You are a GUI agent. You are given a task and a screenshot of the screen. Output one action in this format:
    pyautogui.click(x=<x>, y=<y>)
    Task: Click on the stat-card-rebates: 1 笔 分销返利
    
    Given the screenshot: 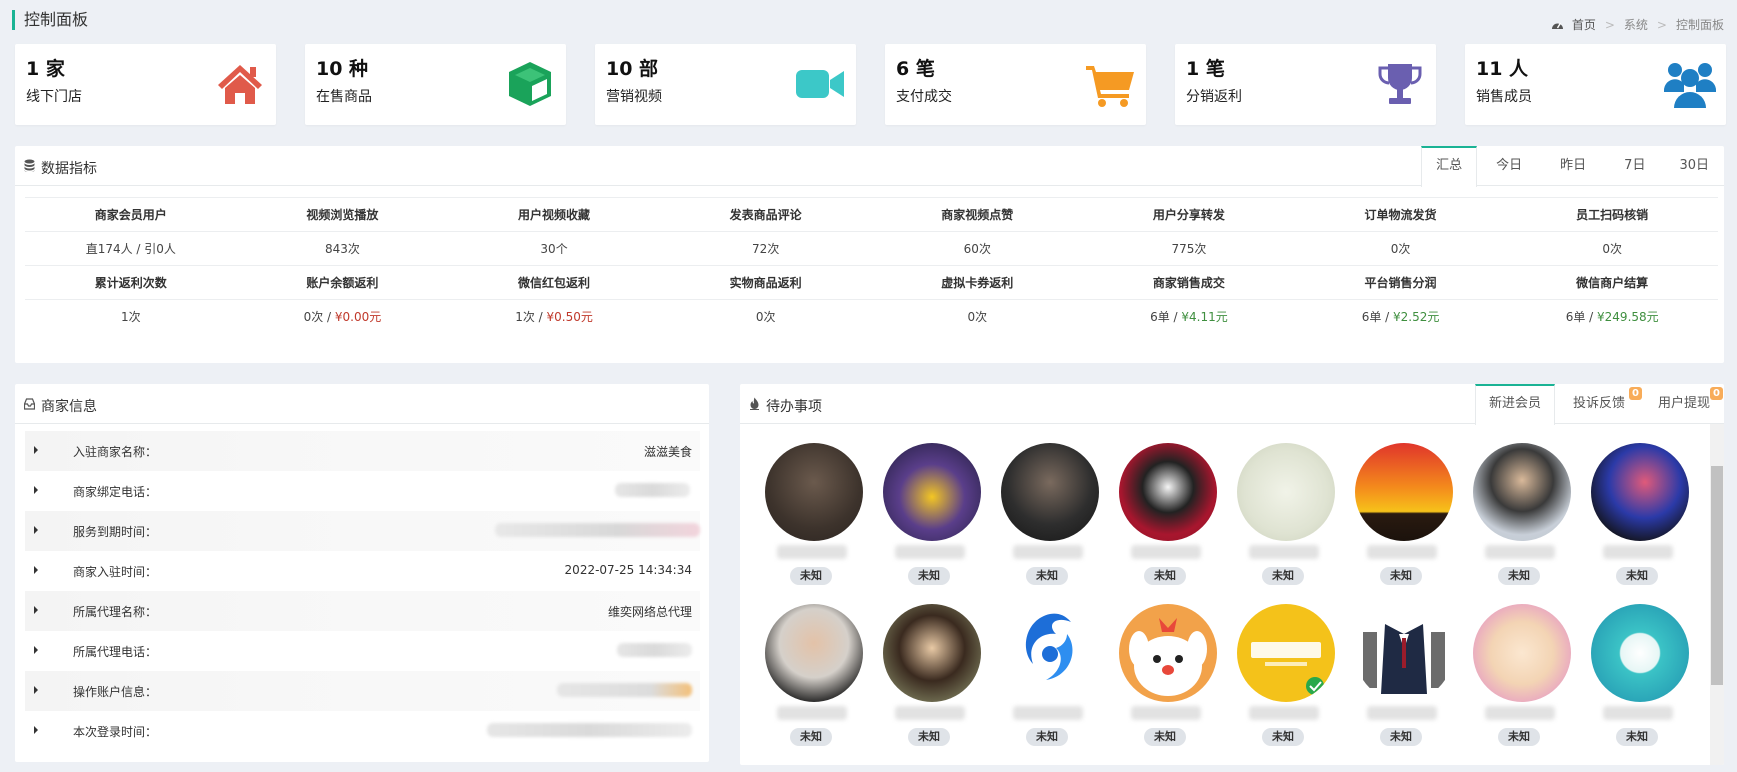 What is the action you would take?
    pyautogui.click(x=1305, y=84)
    